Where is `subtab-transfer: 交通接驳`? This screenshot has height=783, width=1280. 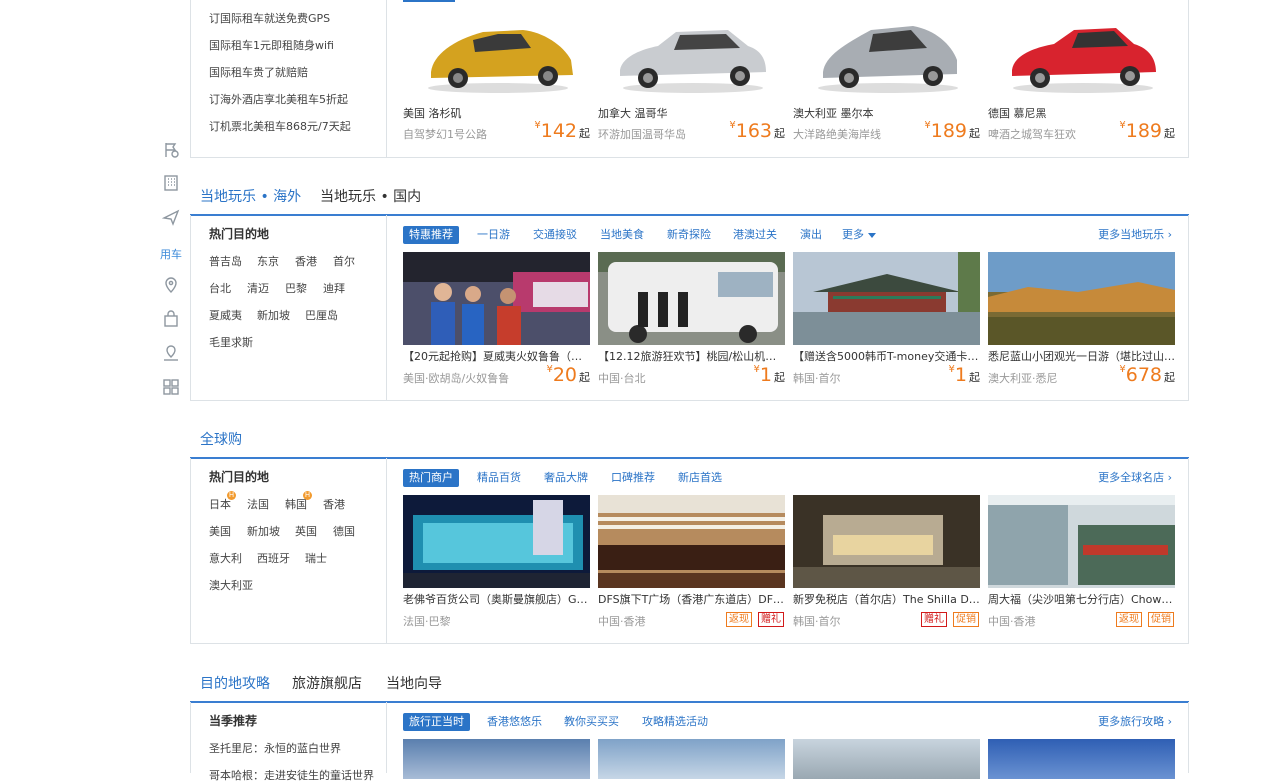
subtab-transfer: 交通接驳 is located at coordinates (555, 235).